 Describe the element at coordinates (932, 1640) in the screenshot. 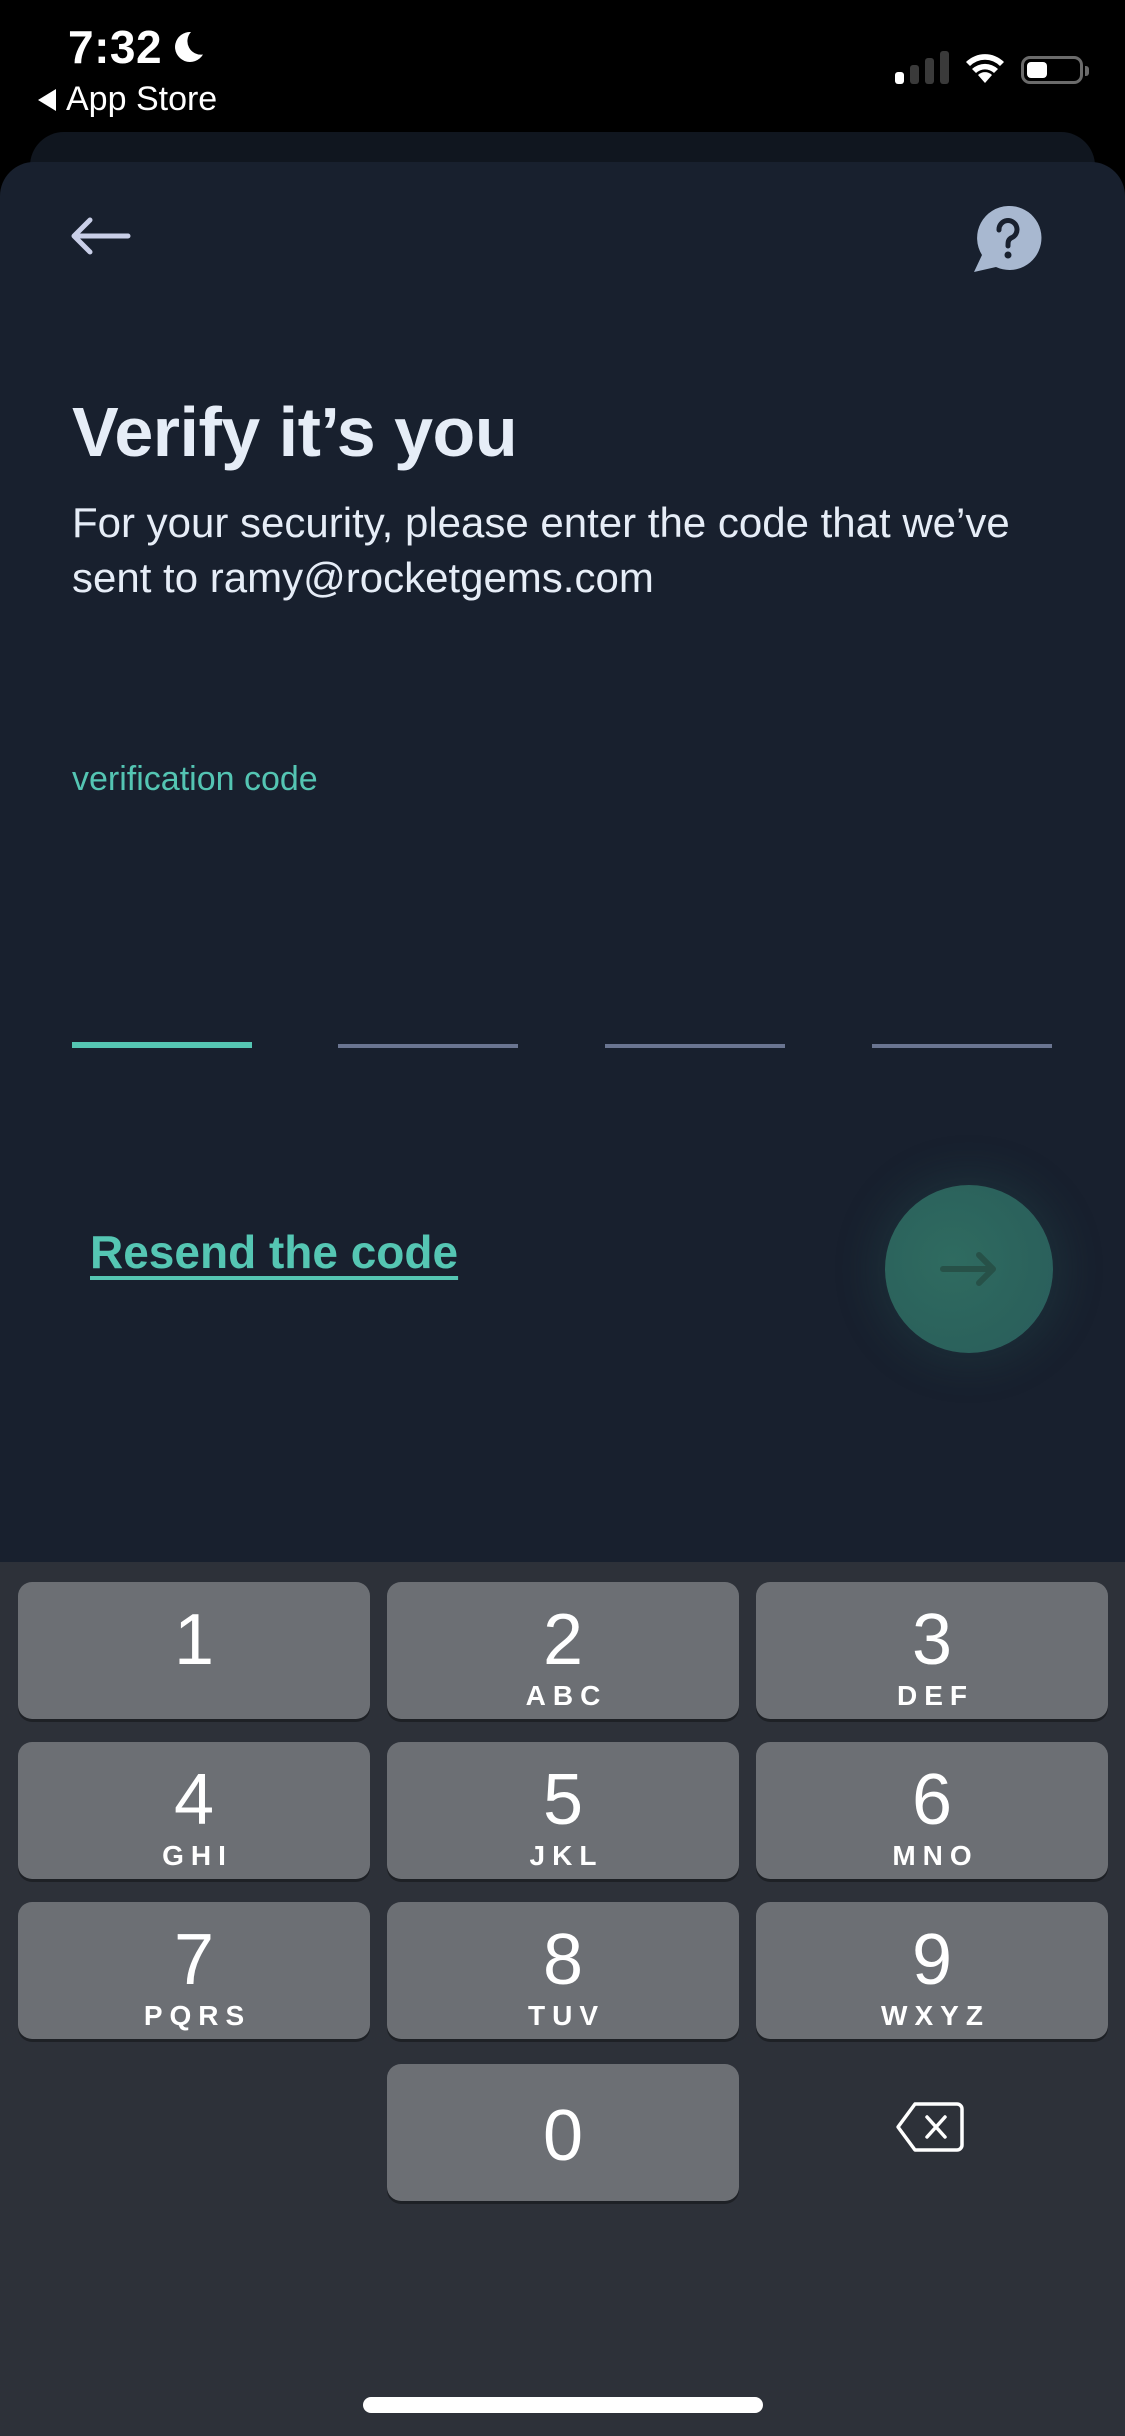

I see `key-number: 3` at that location.